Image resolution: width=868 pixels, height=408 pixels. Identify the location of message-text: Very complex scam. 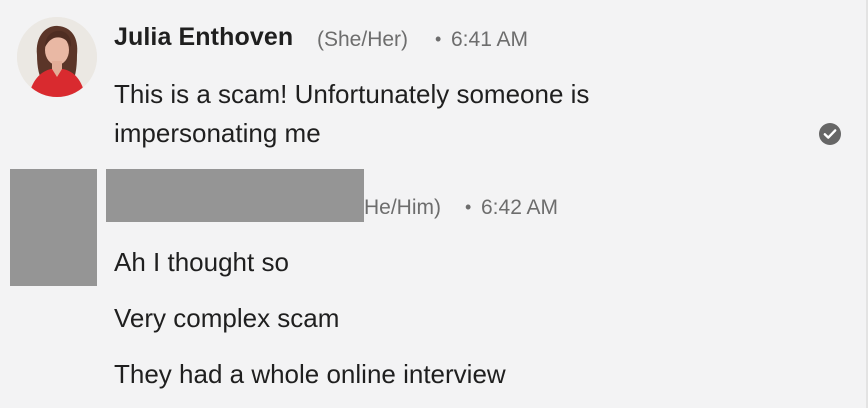
(227, 318).